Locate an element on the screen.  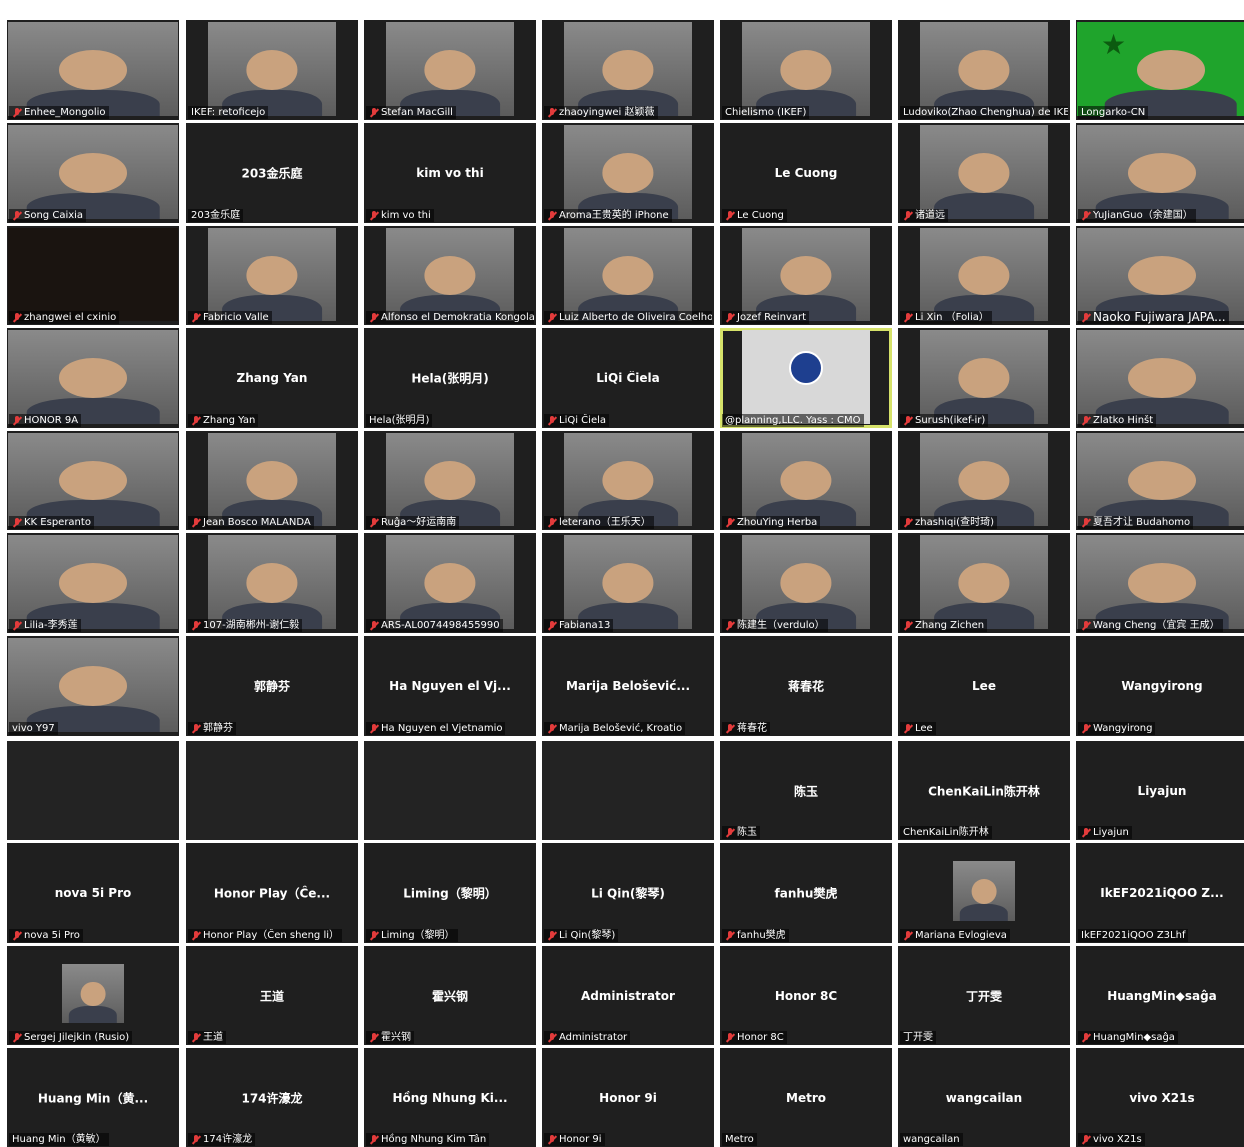
participant-tile: 王道 王道 is located at coordinates (272, 995).